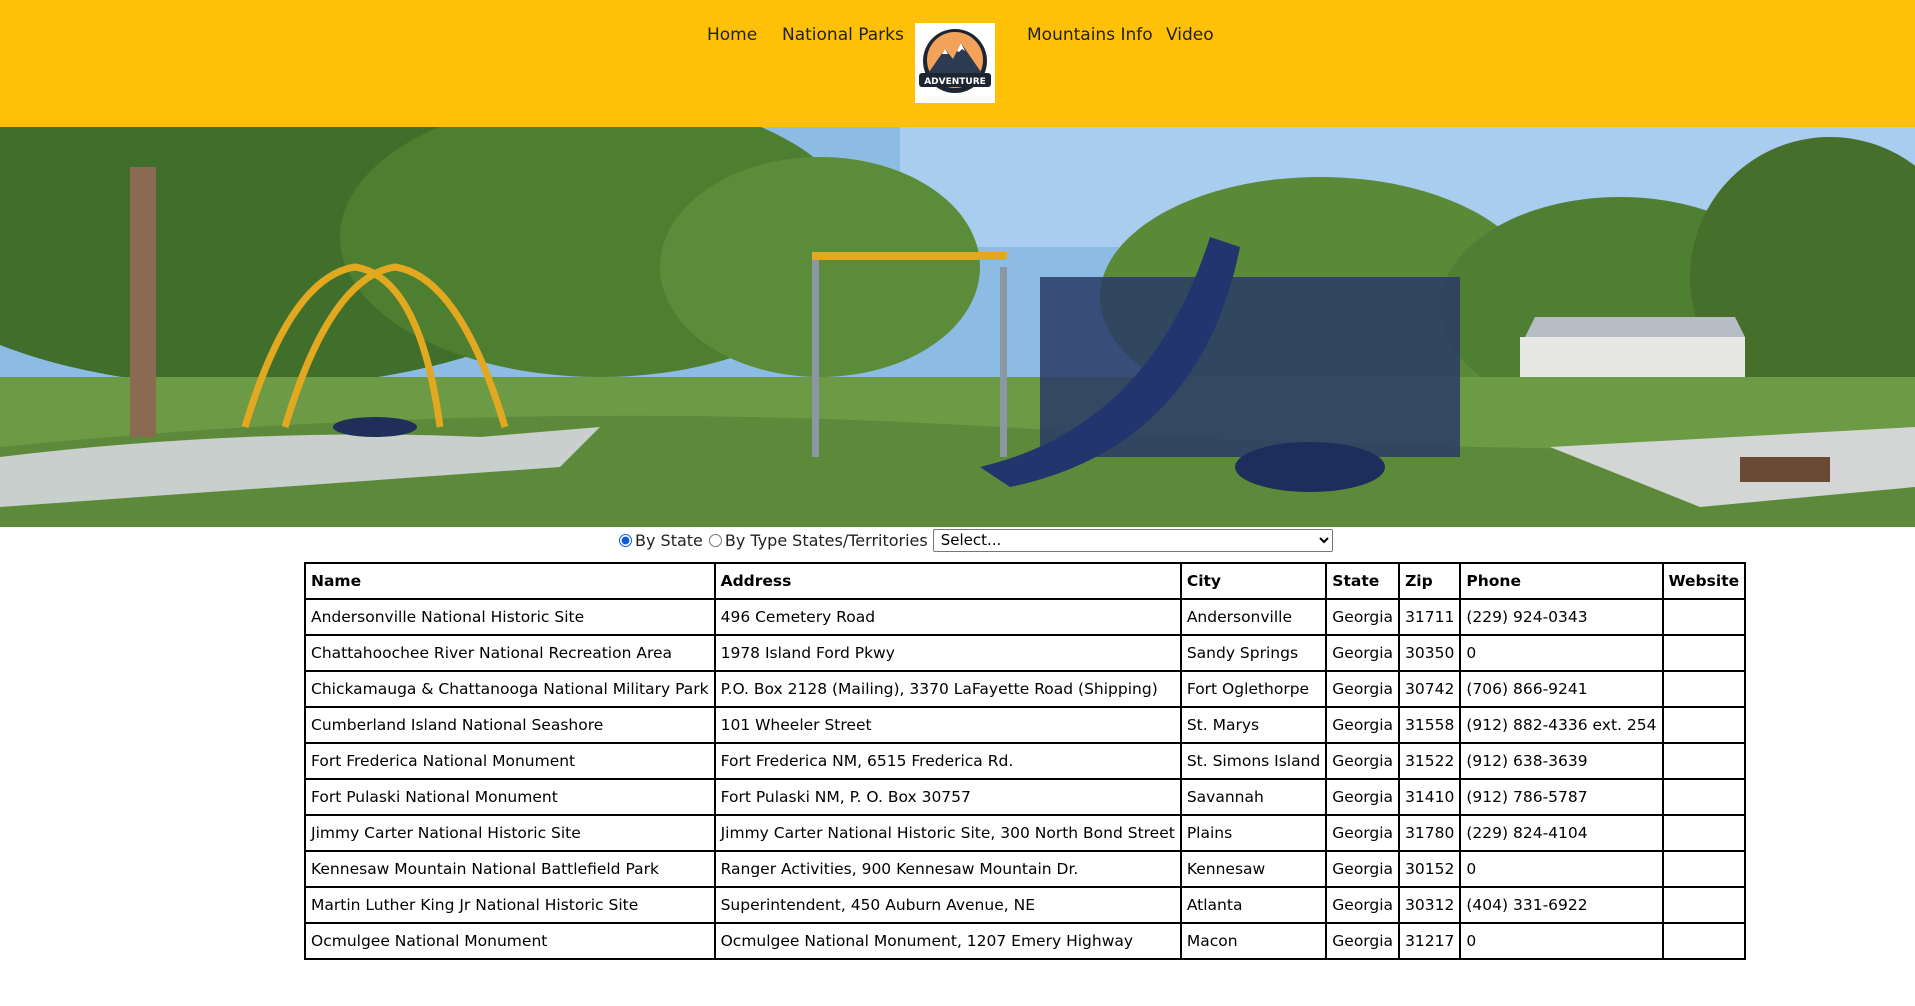  I want to click on cell-zip: 31410, so click(1430, 797).